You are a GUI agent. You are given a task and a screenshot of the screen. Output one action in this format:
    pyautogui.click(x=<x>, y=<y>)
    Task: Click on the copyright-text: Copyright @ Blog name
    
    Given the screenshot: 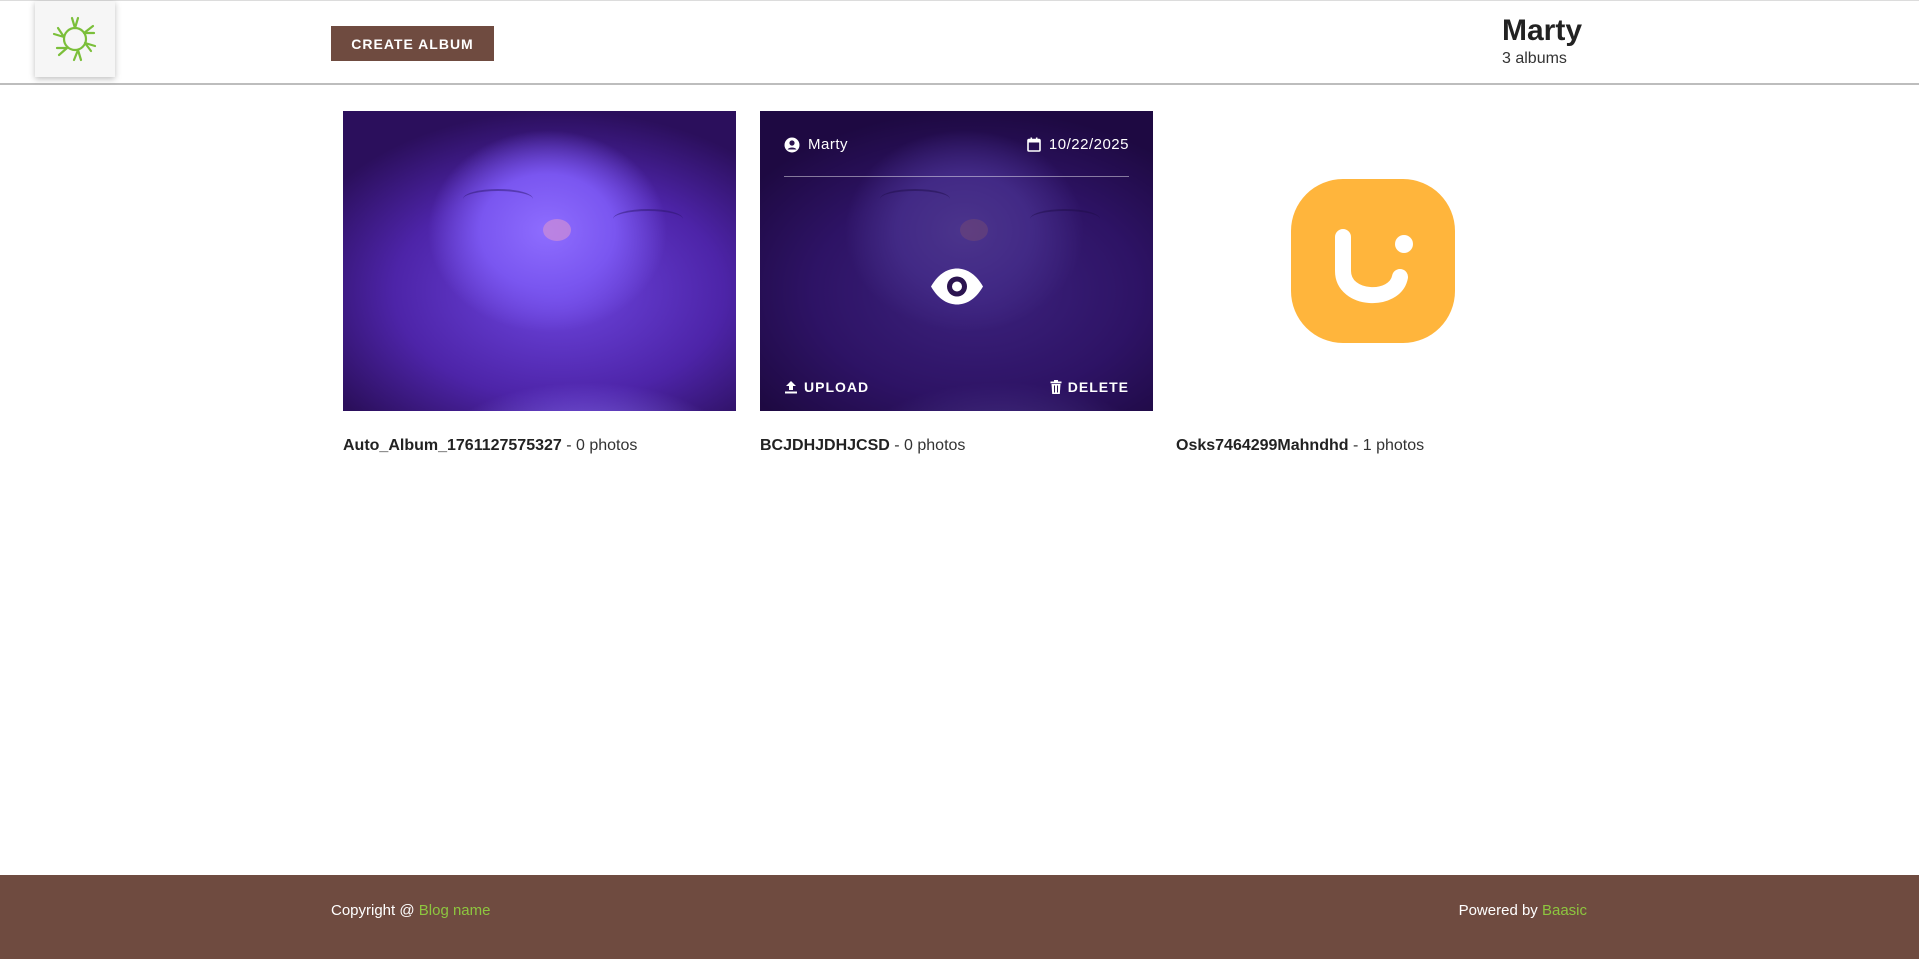 What is the action you would take?
    pyautogui.click(x=410, y=910)
    